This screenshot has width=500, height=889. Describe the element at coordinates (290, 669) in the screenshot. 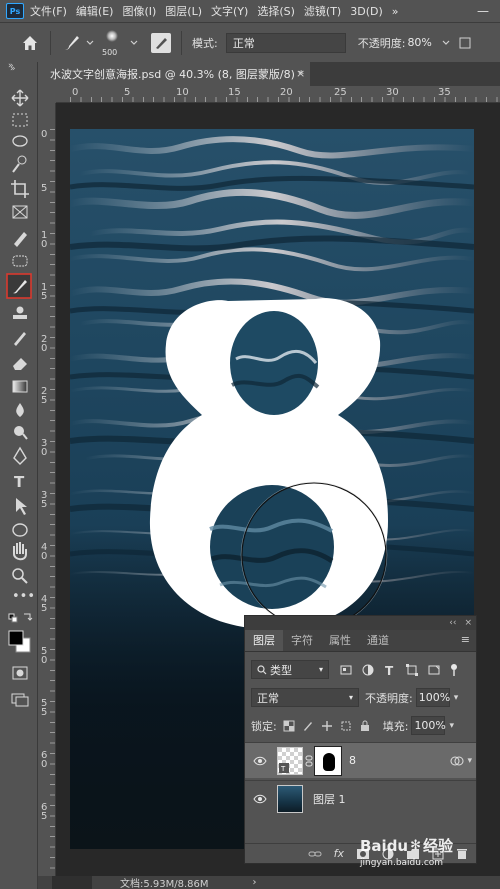

I see `filter-kind-select: 类型 ▾` at that location.